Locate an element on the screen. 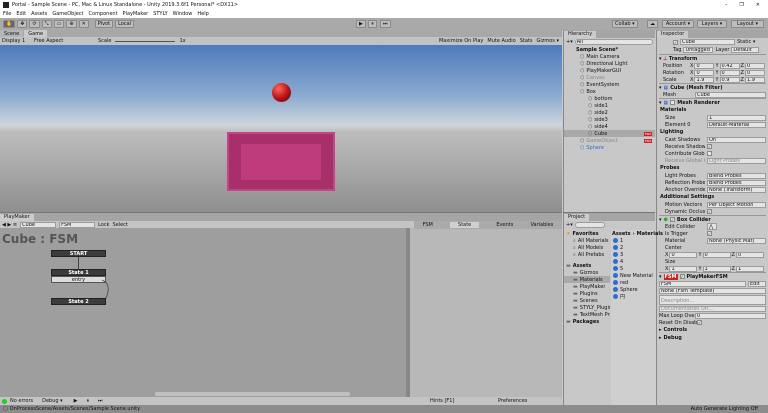 This screenshot has height=413, width=768. playmaker-fsm-header: ▾ FSM ✓ PlayMakerFSM is located at coordinates (712, 276).